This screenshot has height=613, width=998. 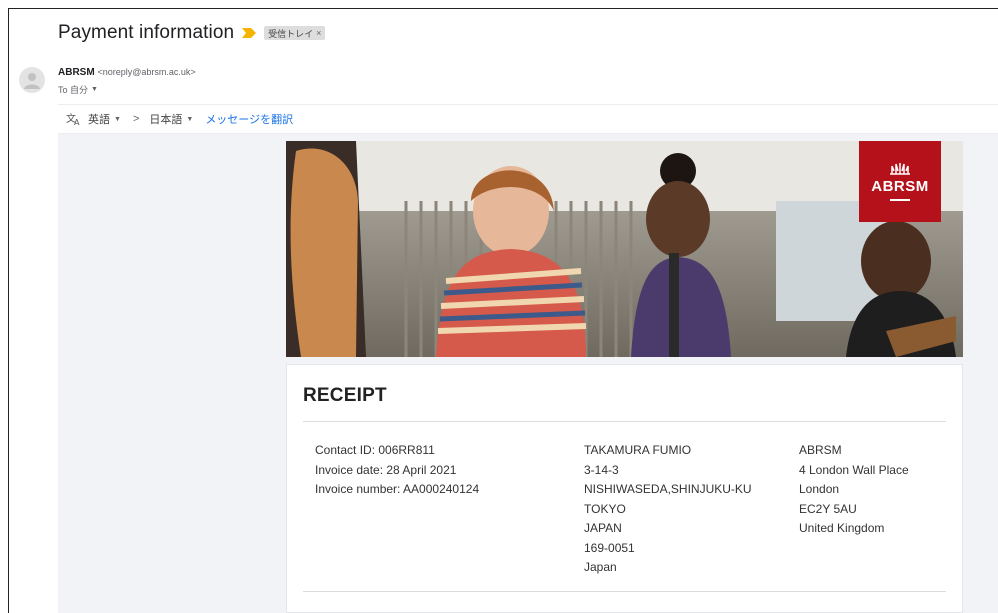 What do you see at coordinates (136, 119) in the screenshot?
I see `language-arrow-icon: >` at bounding box center [136, 119].